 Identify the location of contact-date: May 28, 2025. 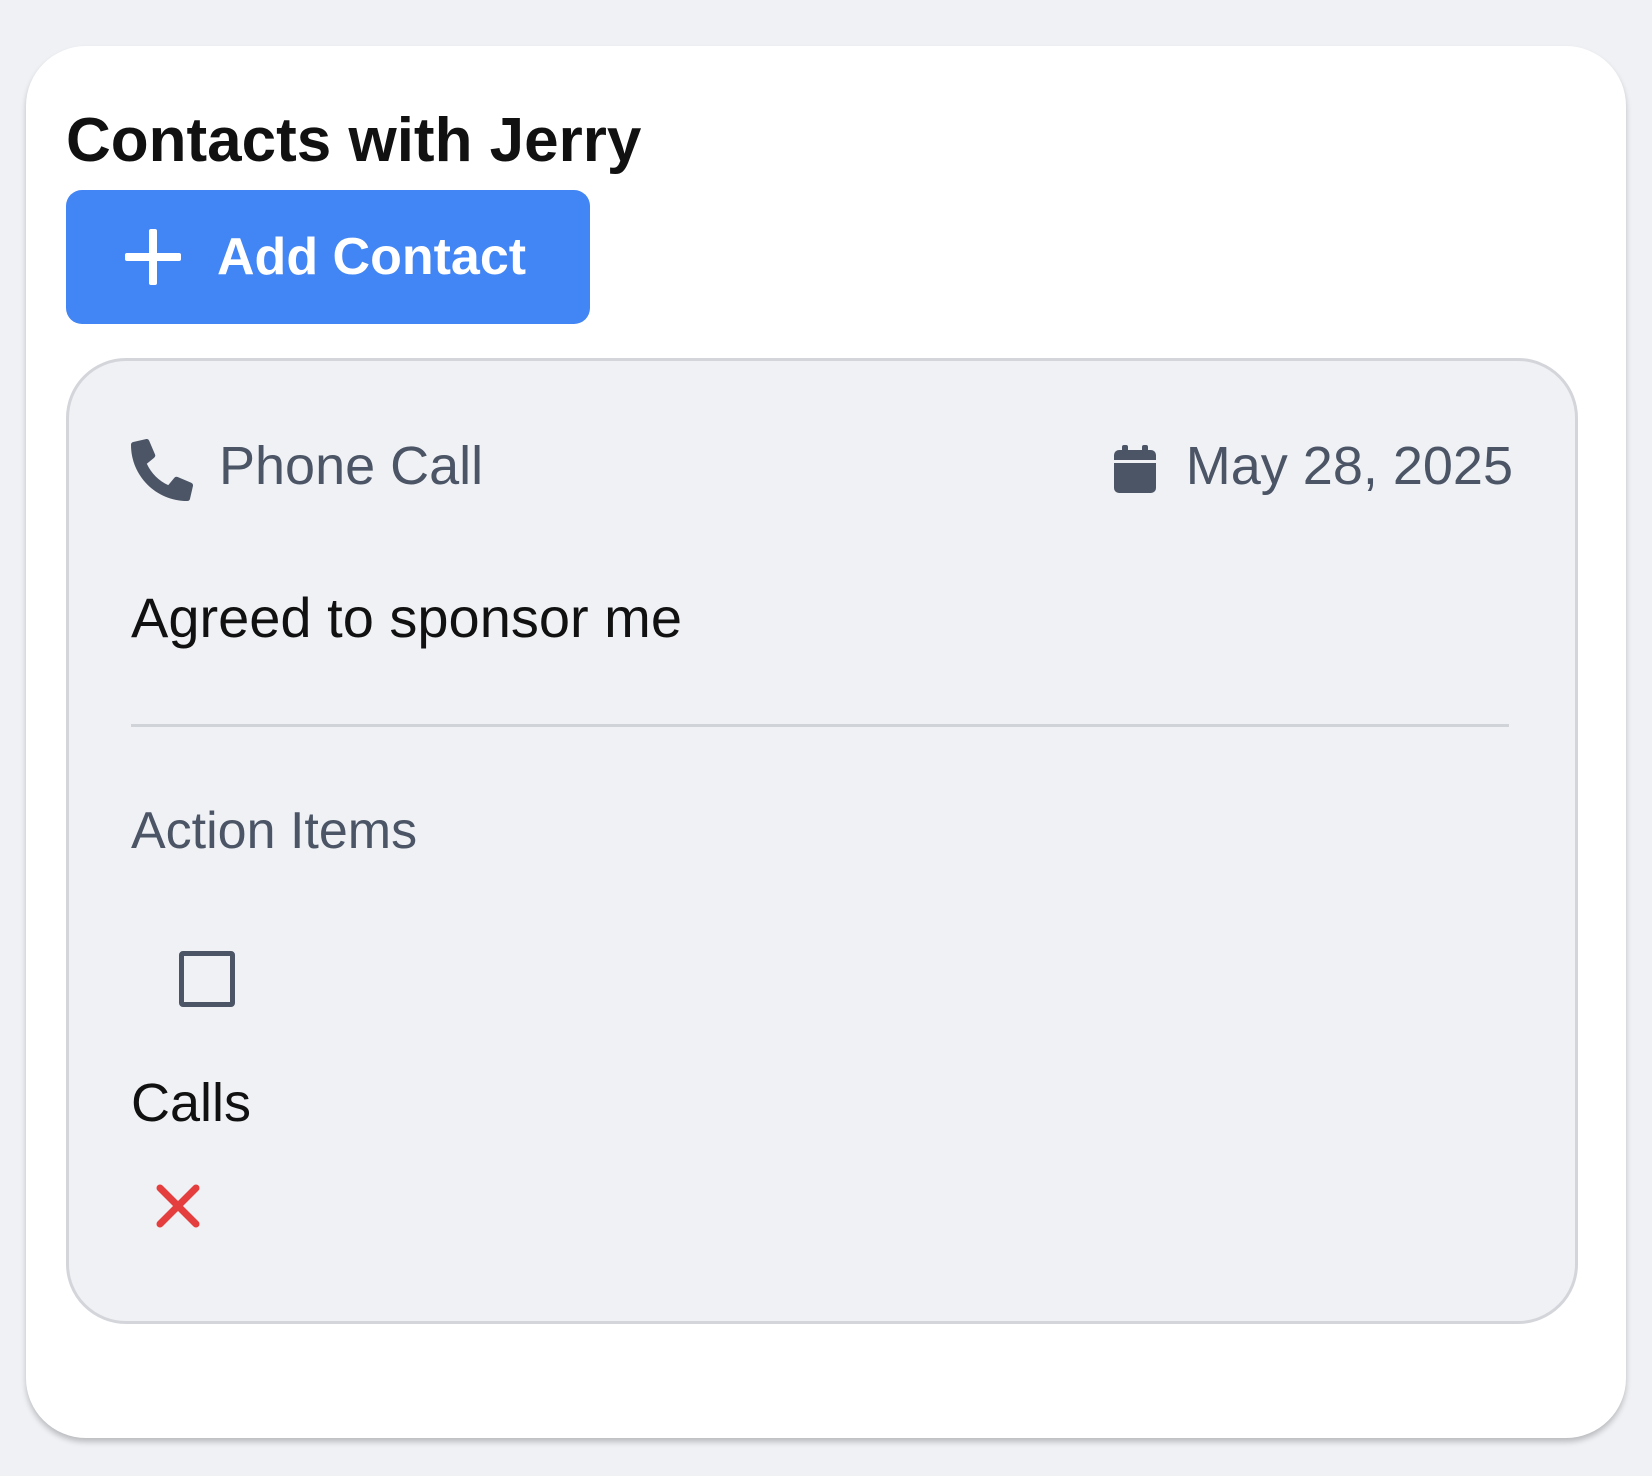
(1349, 466).